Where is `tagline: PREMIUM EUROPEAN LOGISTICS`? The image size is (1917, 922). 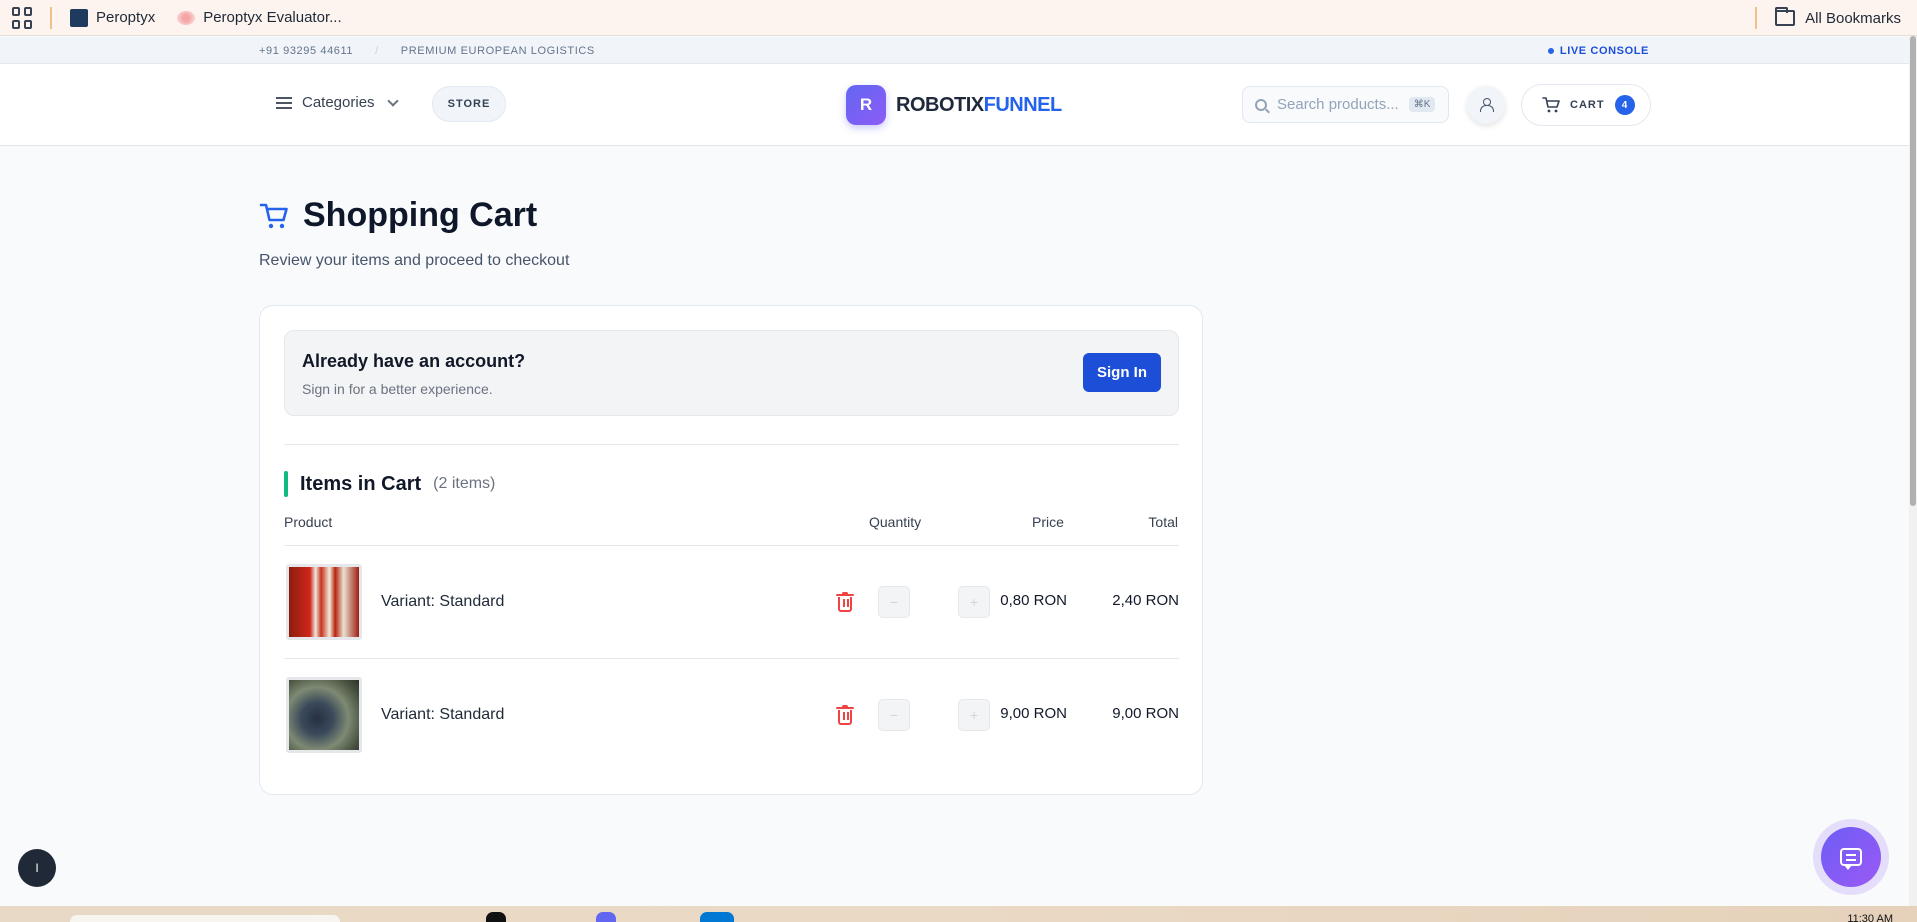 tagline: PREMIUM EUROPEAN LOGISTICS is located at coordinates (497, 51).